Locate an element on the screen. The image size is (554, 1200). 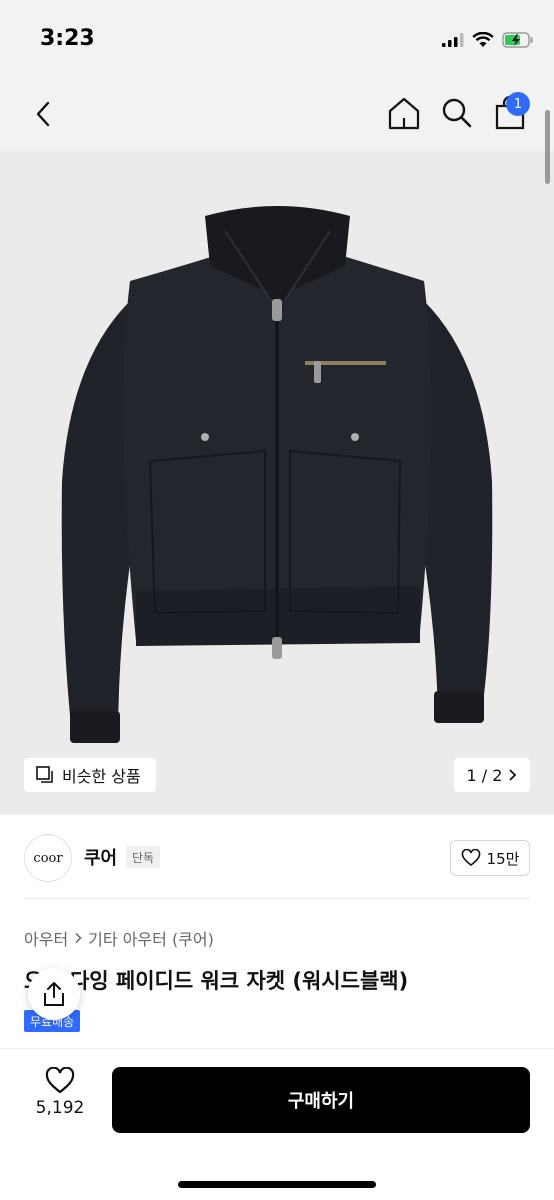
home-icon is located at coordinates (404, 113).